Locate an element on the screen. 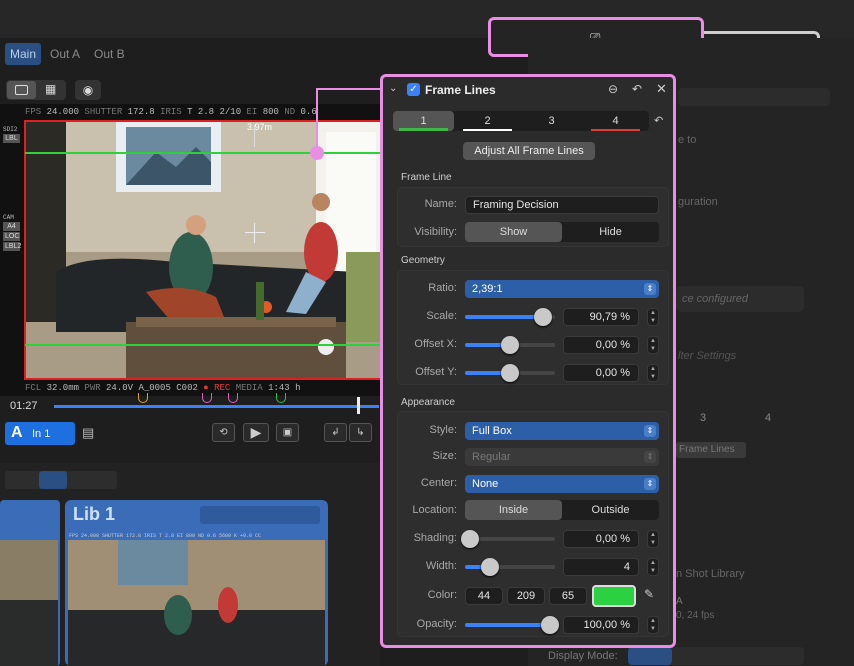  timeline-marker-green is located at coordinates (281, 398).